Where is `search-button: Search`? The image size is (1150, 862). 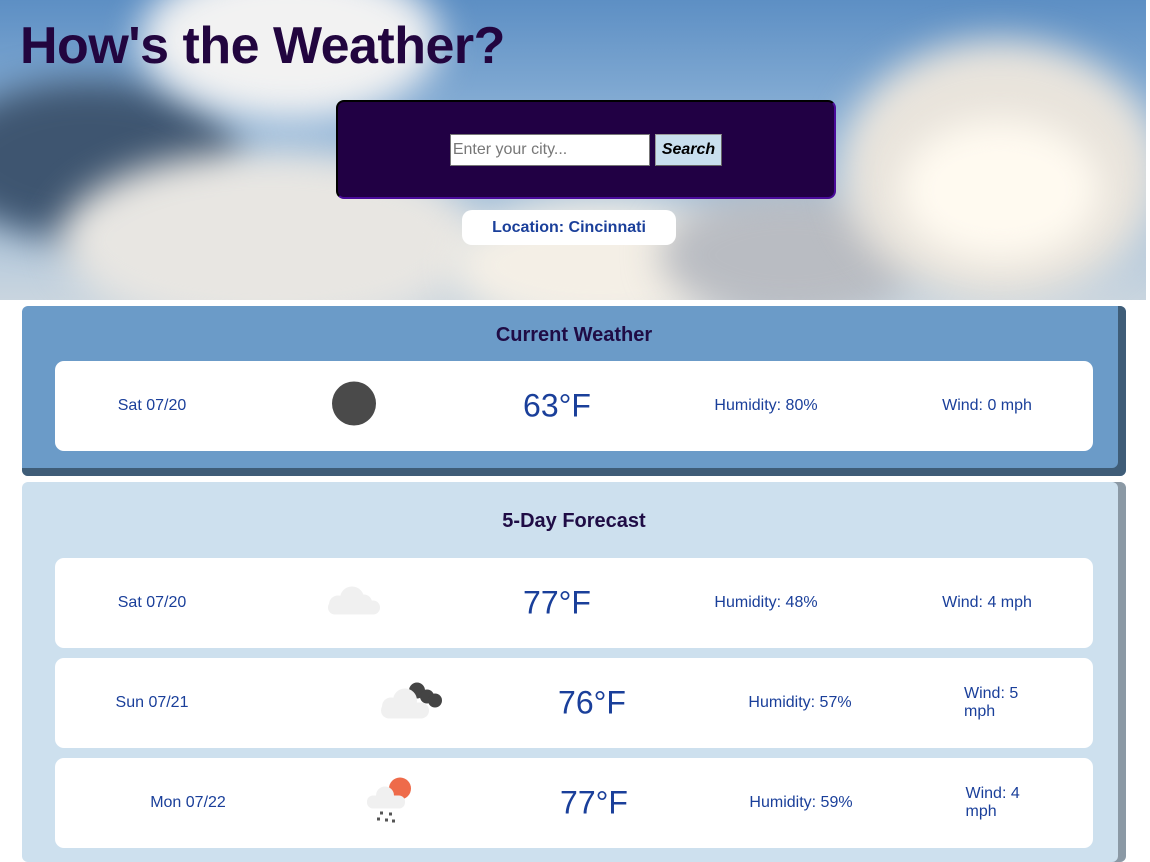 search-button: Search is located at coordinates (688, 149).